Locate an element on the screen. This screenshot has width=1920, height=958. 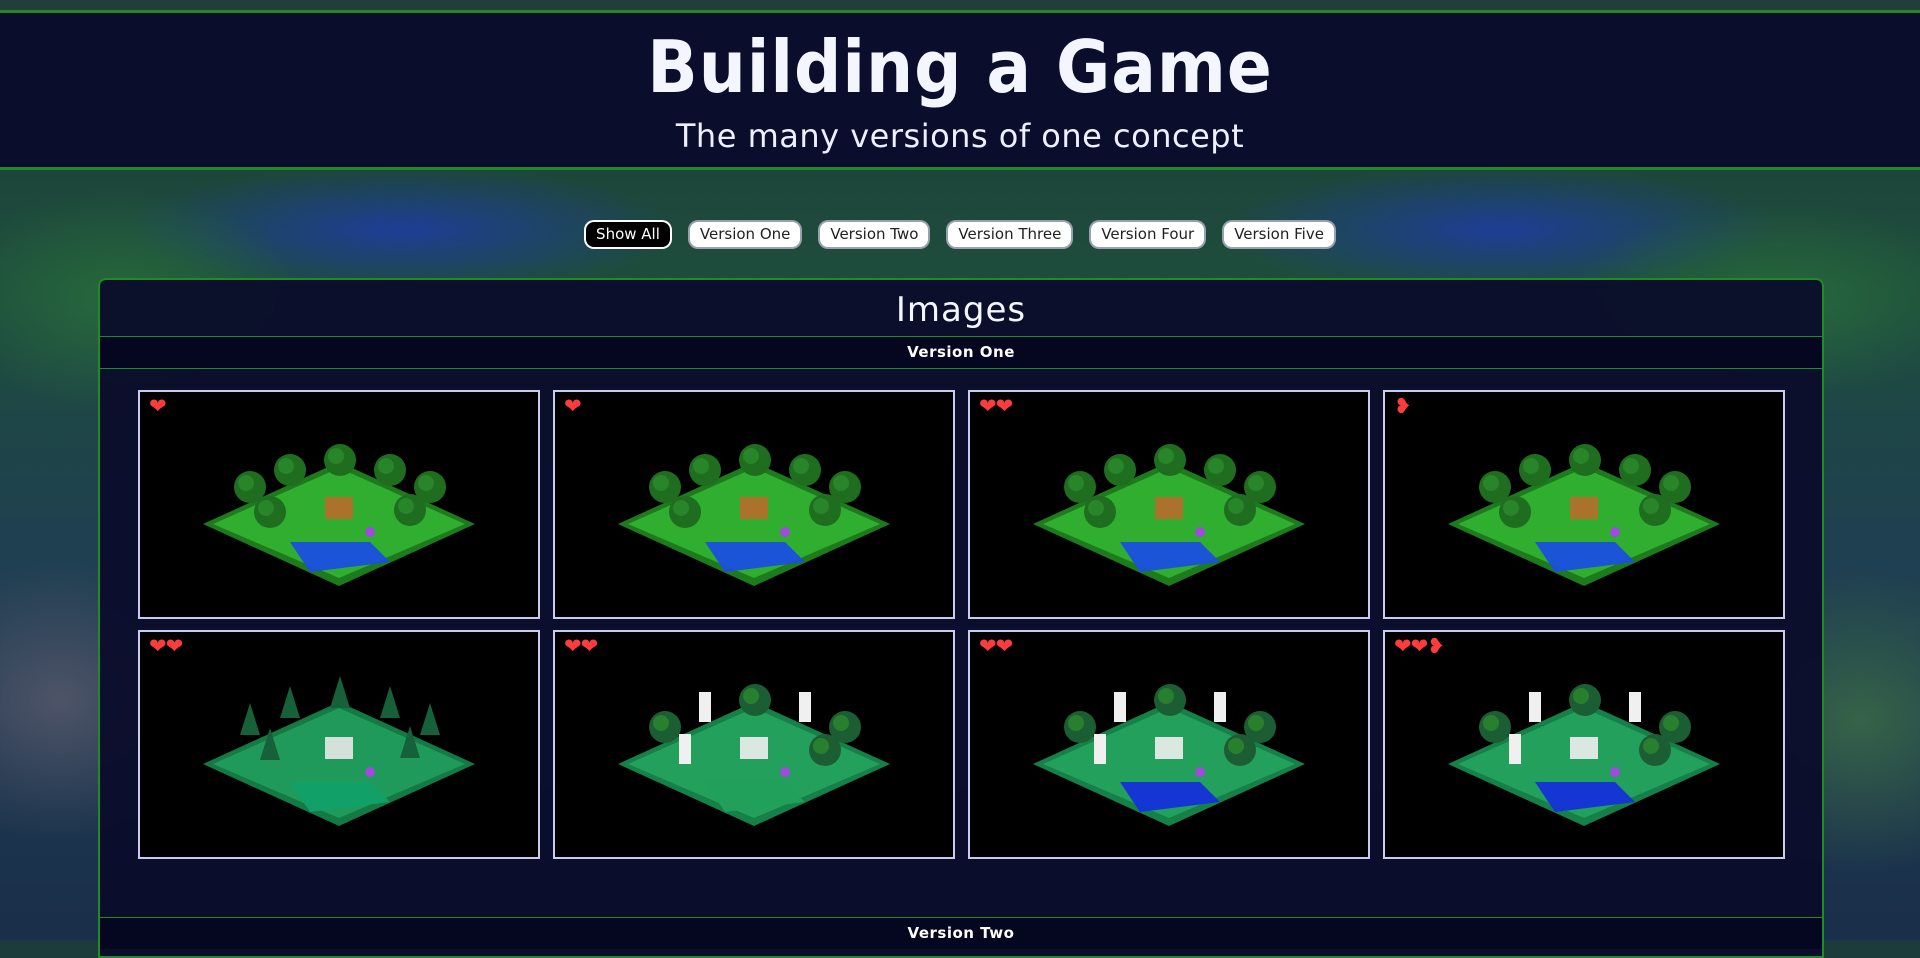
section-heading-version-one: Version One is located at coordinates (961, 353).